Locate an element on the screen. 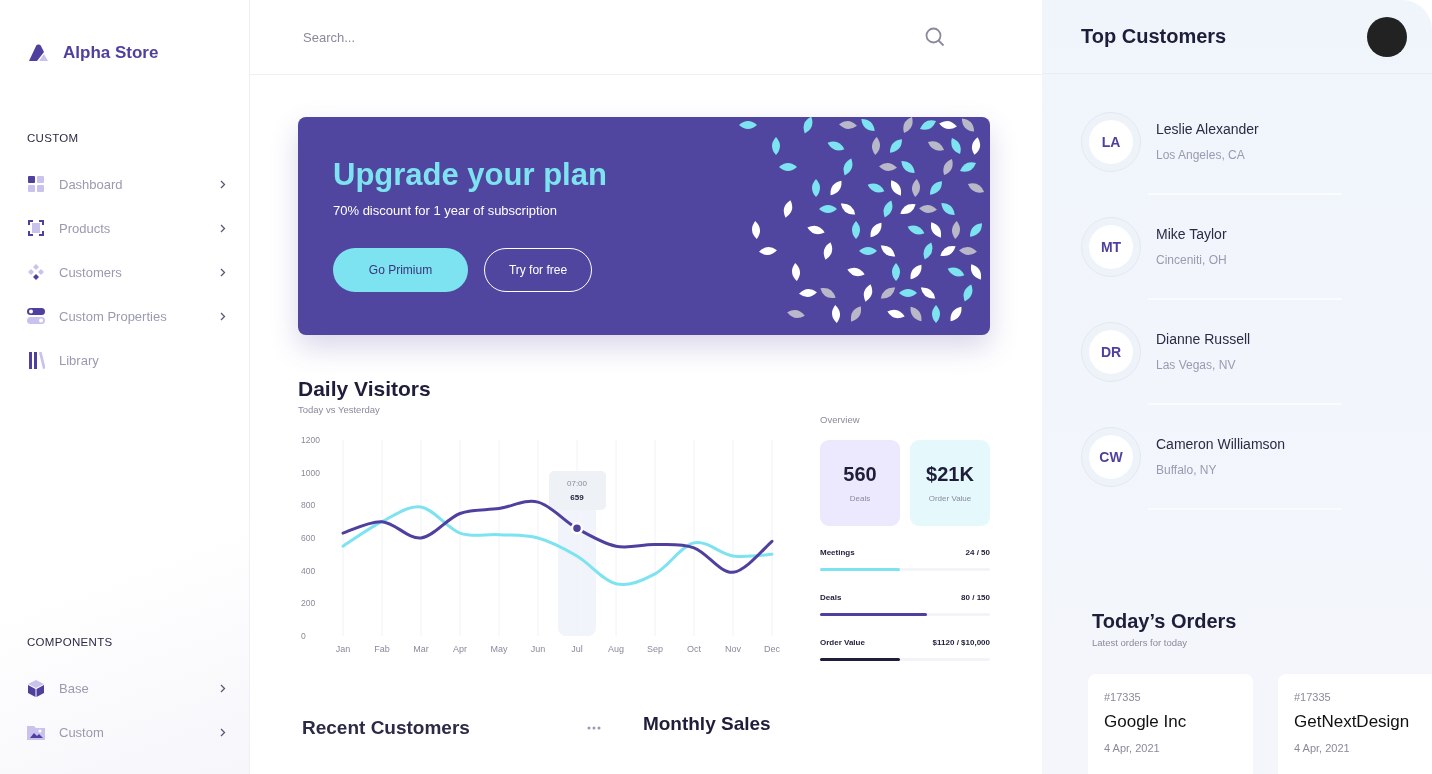  customer-row: DR Dianne Russell Las Vegas, NV is located at coordinates (1237, 351).